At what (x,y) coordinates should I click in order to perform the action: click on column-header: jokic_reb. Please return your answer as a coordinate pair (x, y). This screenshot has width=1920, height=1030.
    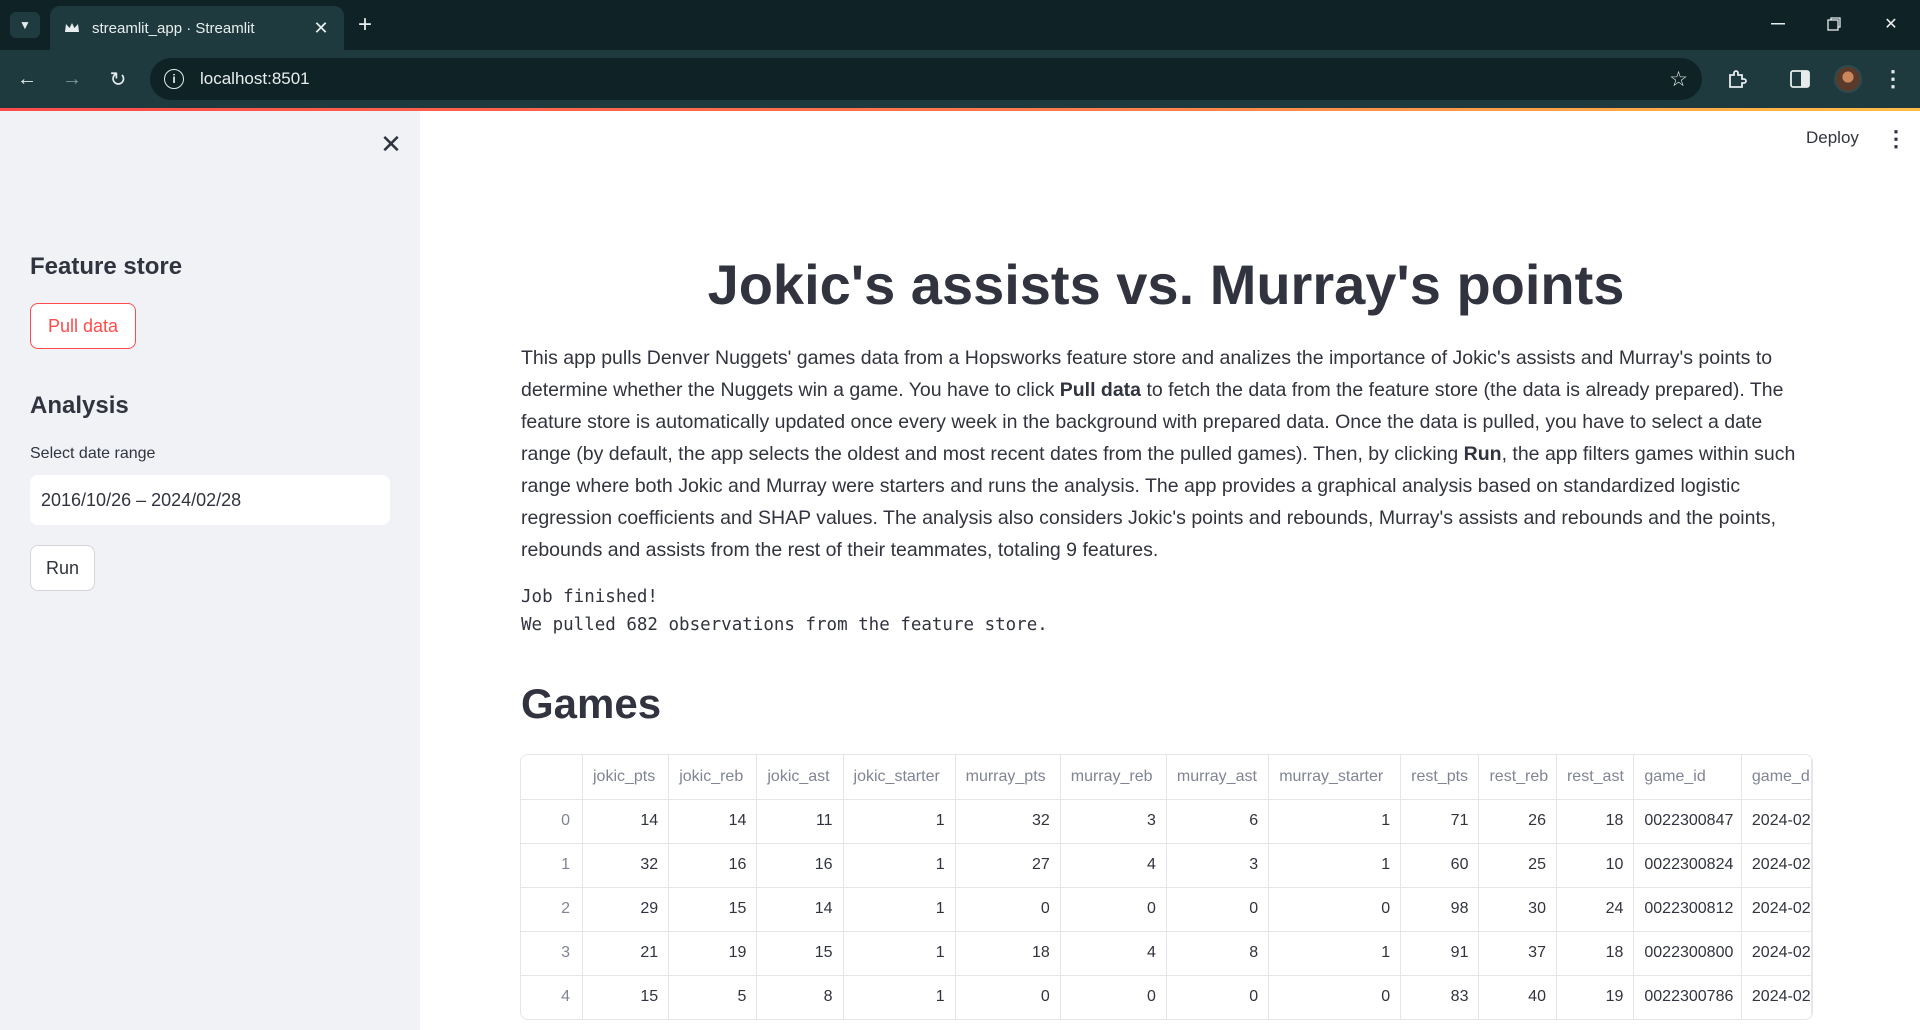
    Looking at the image, I should click on (713, 777).